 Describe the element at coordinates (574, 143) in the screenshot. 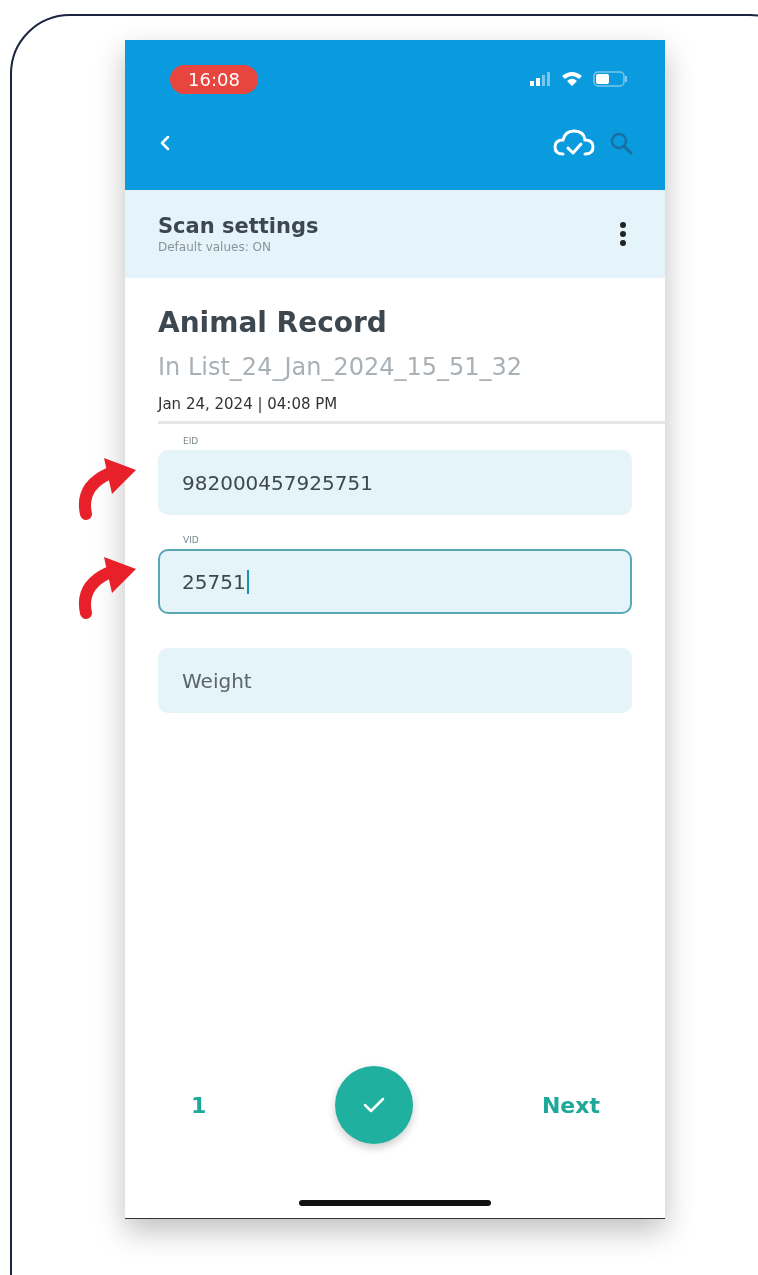

I see `cloud-check-icon` at that location.